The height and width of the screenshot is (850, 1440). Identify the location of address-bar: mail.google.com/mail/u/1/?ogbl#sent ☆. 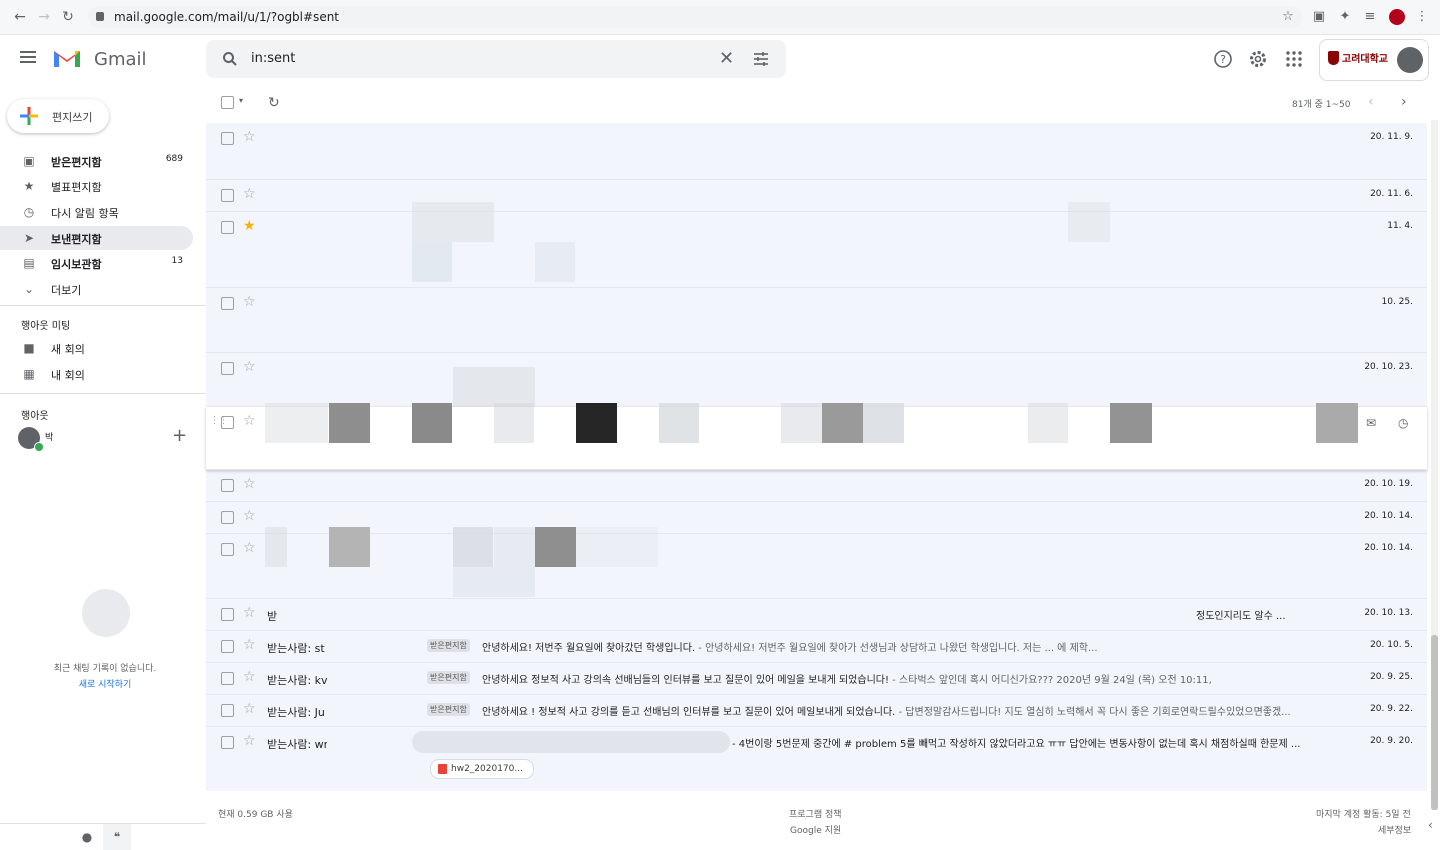
(695, 17).